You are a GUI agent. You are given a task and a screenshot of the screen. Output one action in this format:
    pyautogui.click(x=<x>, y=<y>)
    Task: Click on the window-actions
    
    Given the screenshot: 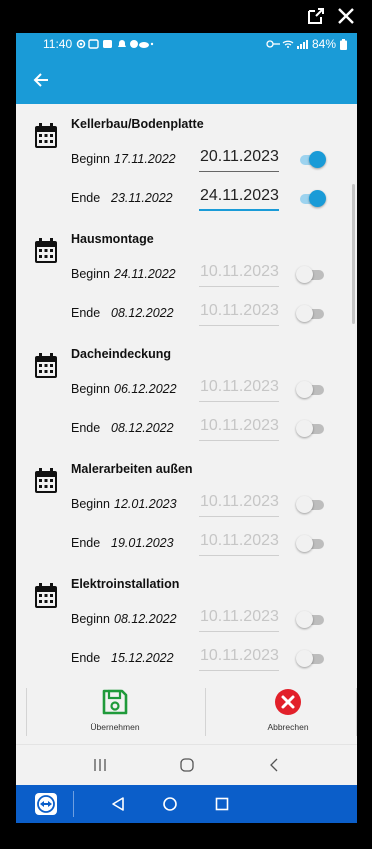 What is the action you would take?
    pyautogui.click(x=331, y=16)
    